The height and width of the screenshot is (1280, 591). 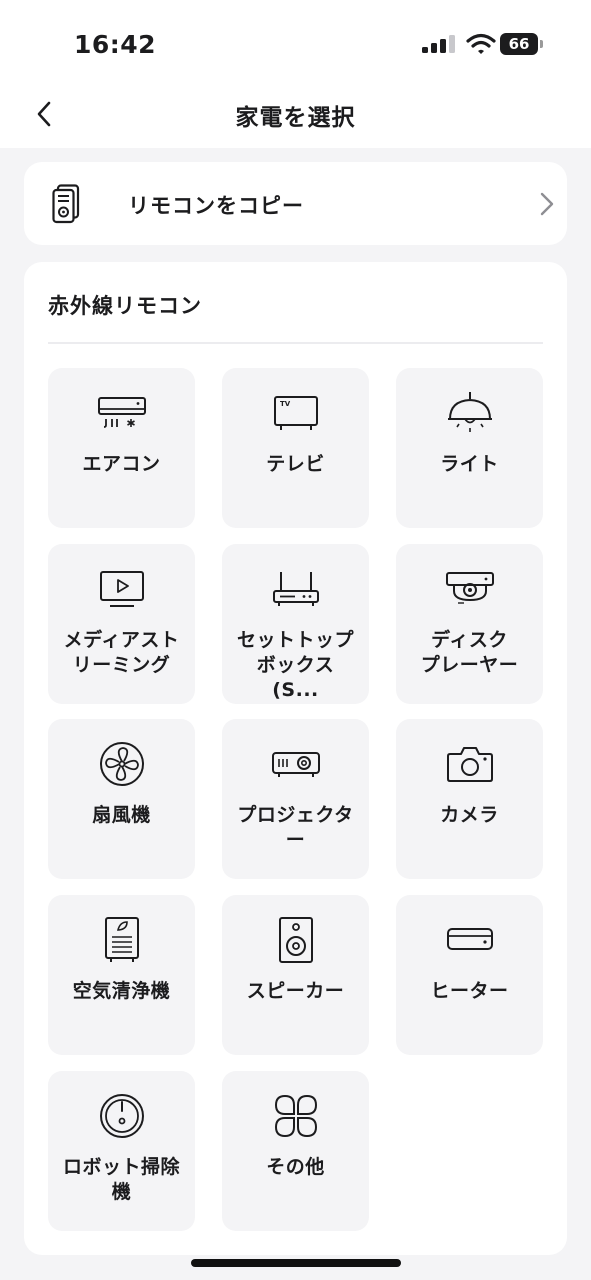 What do you see at coordinates (121, 764) in the screenshot?
I see `fan-icon` at bounding box center [121, 764].